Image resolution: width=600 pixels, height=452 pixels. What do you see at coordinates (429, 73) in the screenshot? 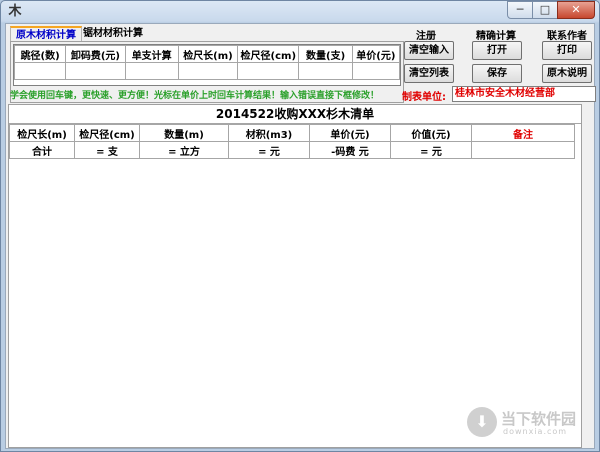
I see `clear-list-button: 清空列表` at bounding box center [429, 73].